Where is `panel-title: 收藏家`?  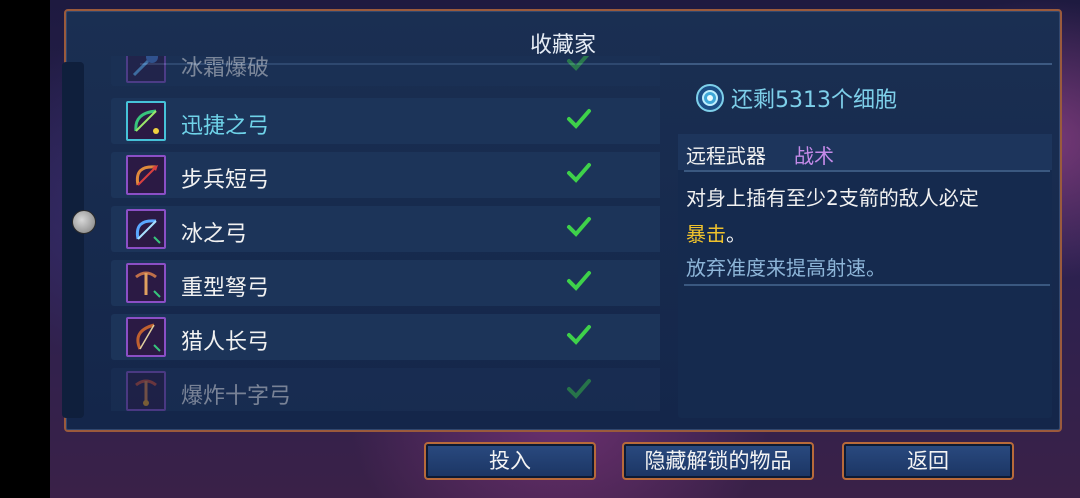
panel-title: 收藏家 is located at coordinates (562, 45).